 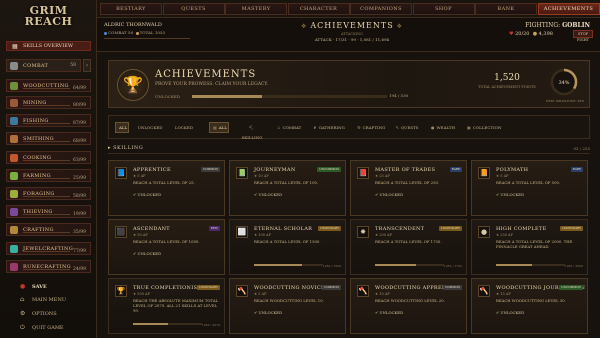 What do you see at coordinates (43, 65) in the screenshot?
I see `sidebar-item-combat: COMBAT 58` at bounding box center [43, 65].